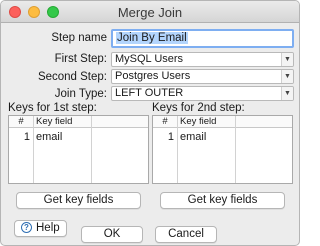  I want to click on first-step-select: MySQL Users ▼, so click(202, 59).